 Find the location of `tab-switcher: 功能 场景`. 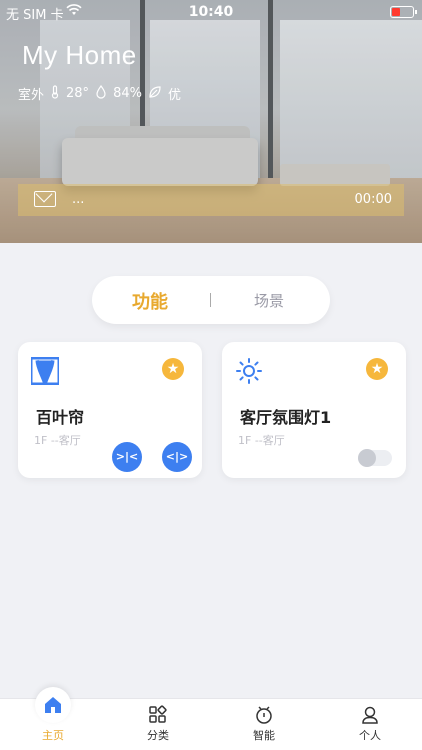

tab-switcher: 功能 场景 is located at coordinates (211, 300).